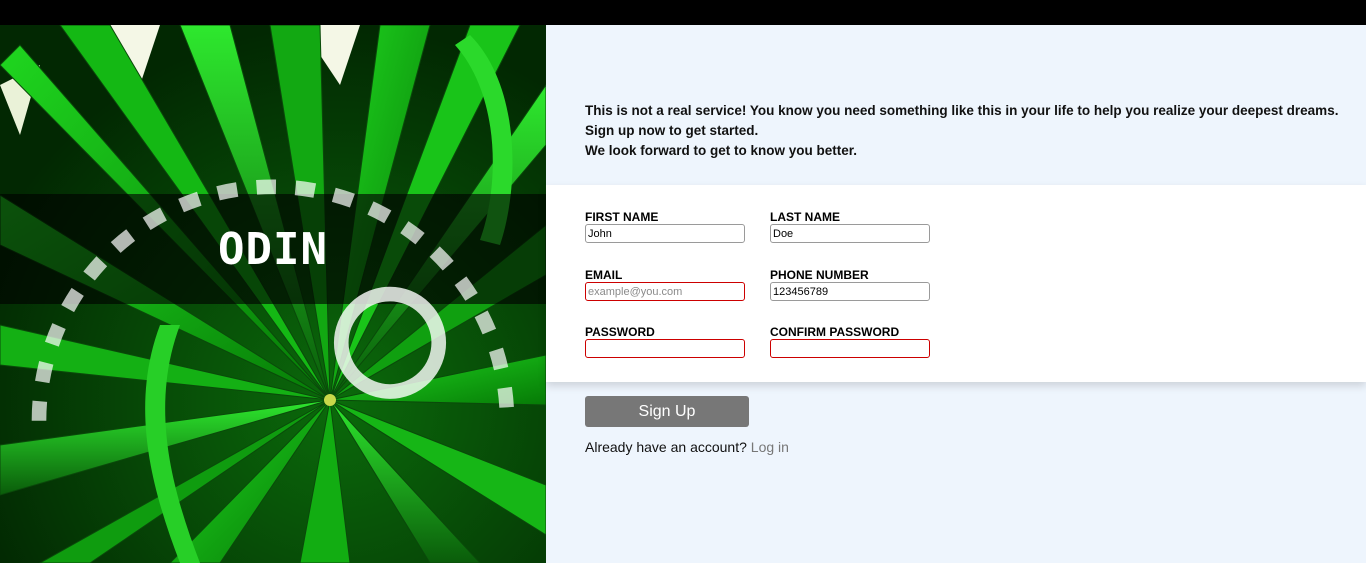  I want to click on login-link: Log in, so click(770, 447).